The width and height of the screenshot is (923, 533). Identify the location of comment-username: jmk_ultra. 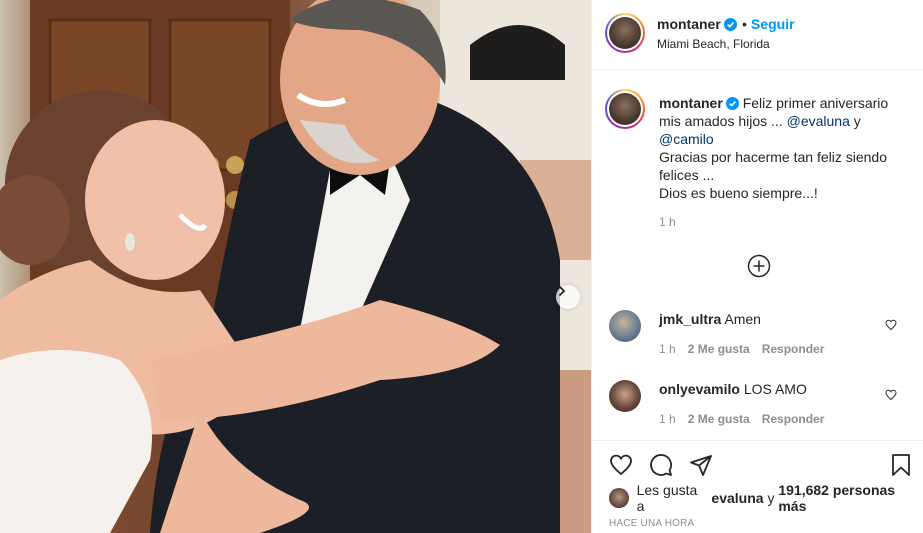
(690, 319).